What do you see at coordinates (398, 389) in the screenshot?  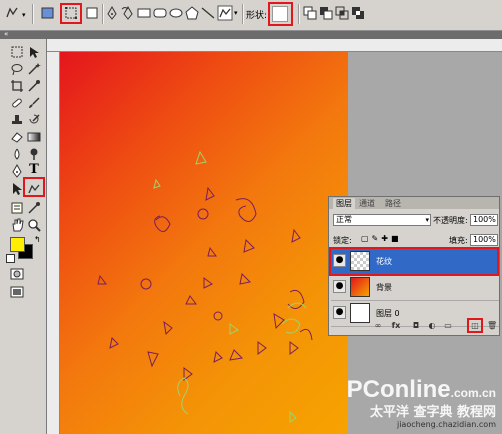 I see `watermark-brand: PConline` at bounding box center [398, 389].